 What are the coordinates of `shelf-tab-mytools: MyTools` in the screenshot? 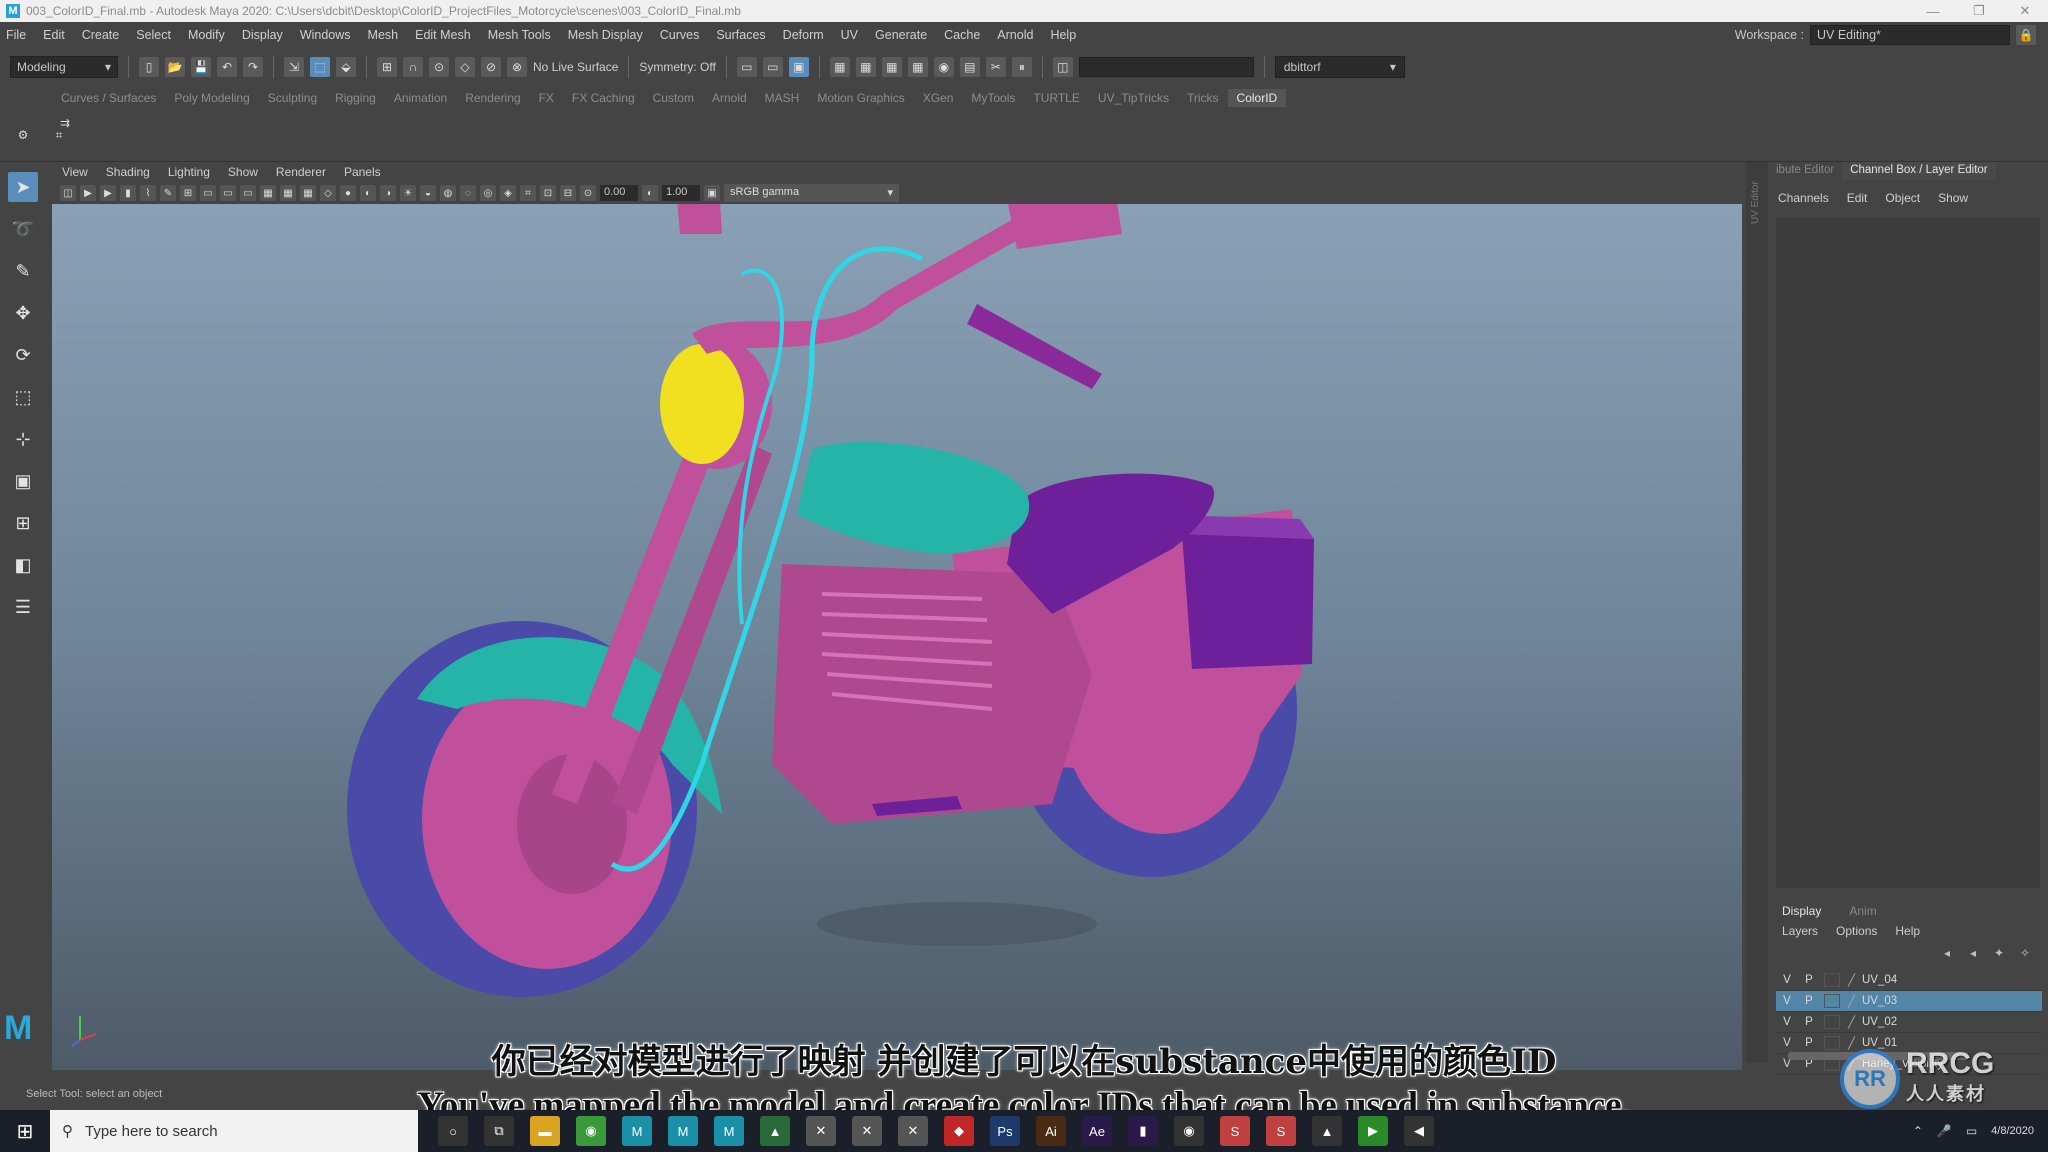 It's located at (993, 98).